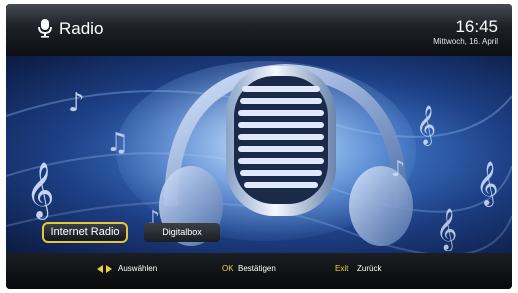  I want to click on exit-key-label: Exit, so click(342, 268).